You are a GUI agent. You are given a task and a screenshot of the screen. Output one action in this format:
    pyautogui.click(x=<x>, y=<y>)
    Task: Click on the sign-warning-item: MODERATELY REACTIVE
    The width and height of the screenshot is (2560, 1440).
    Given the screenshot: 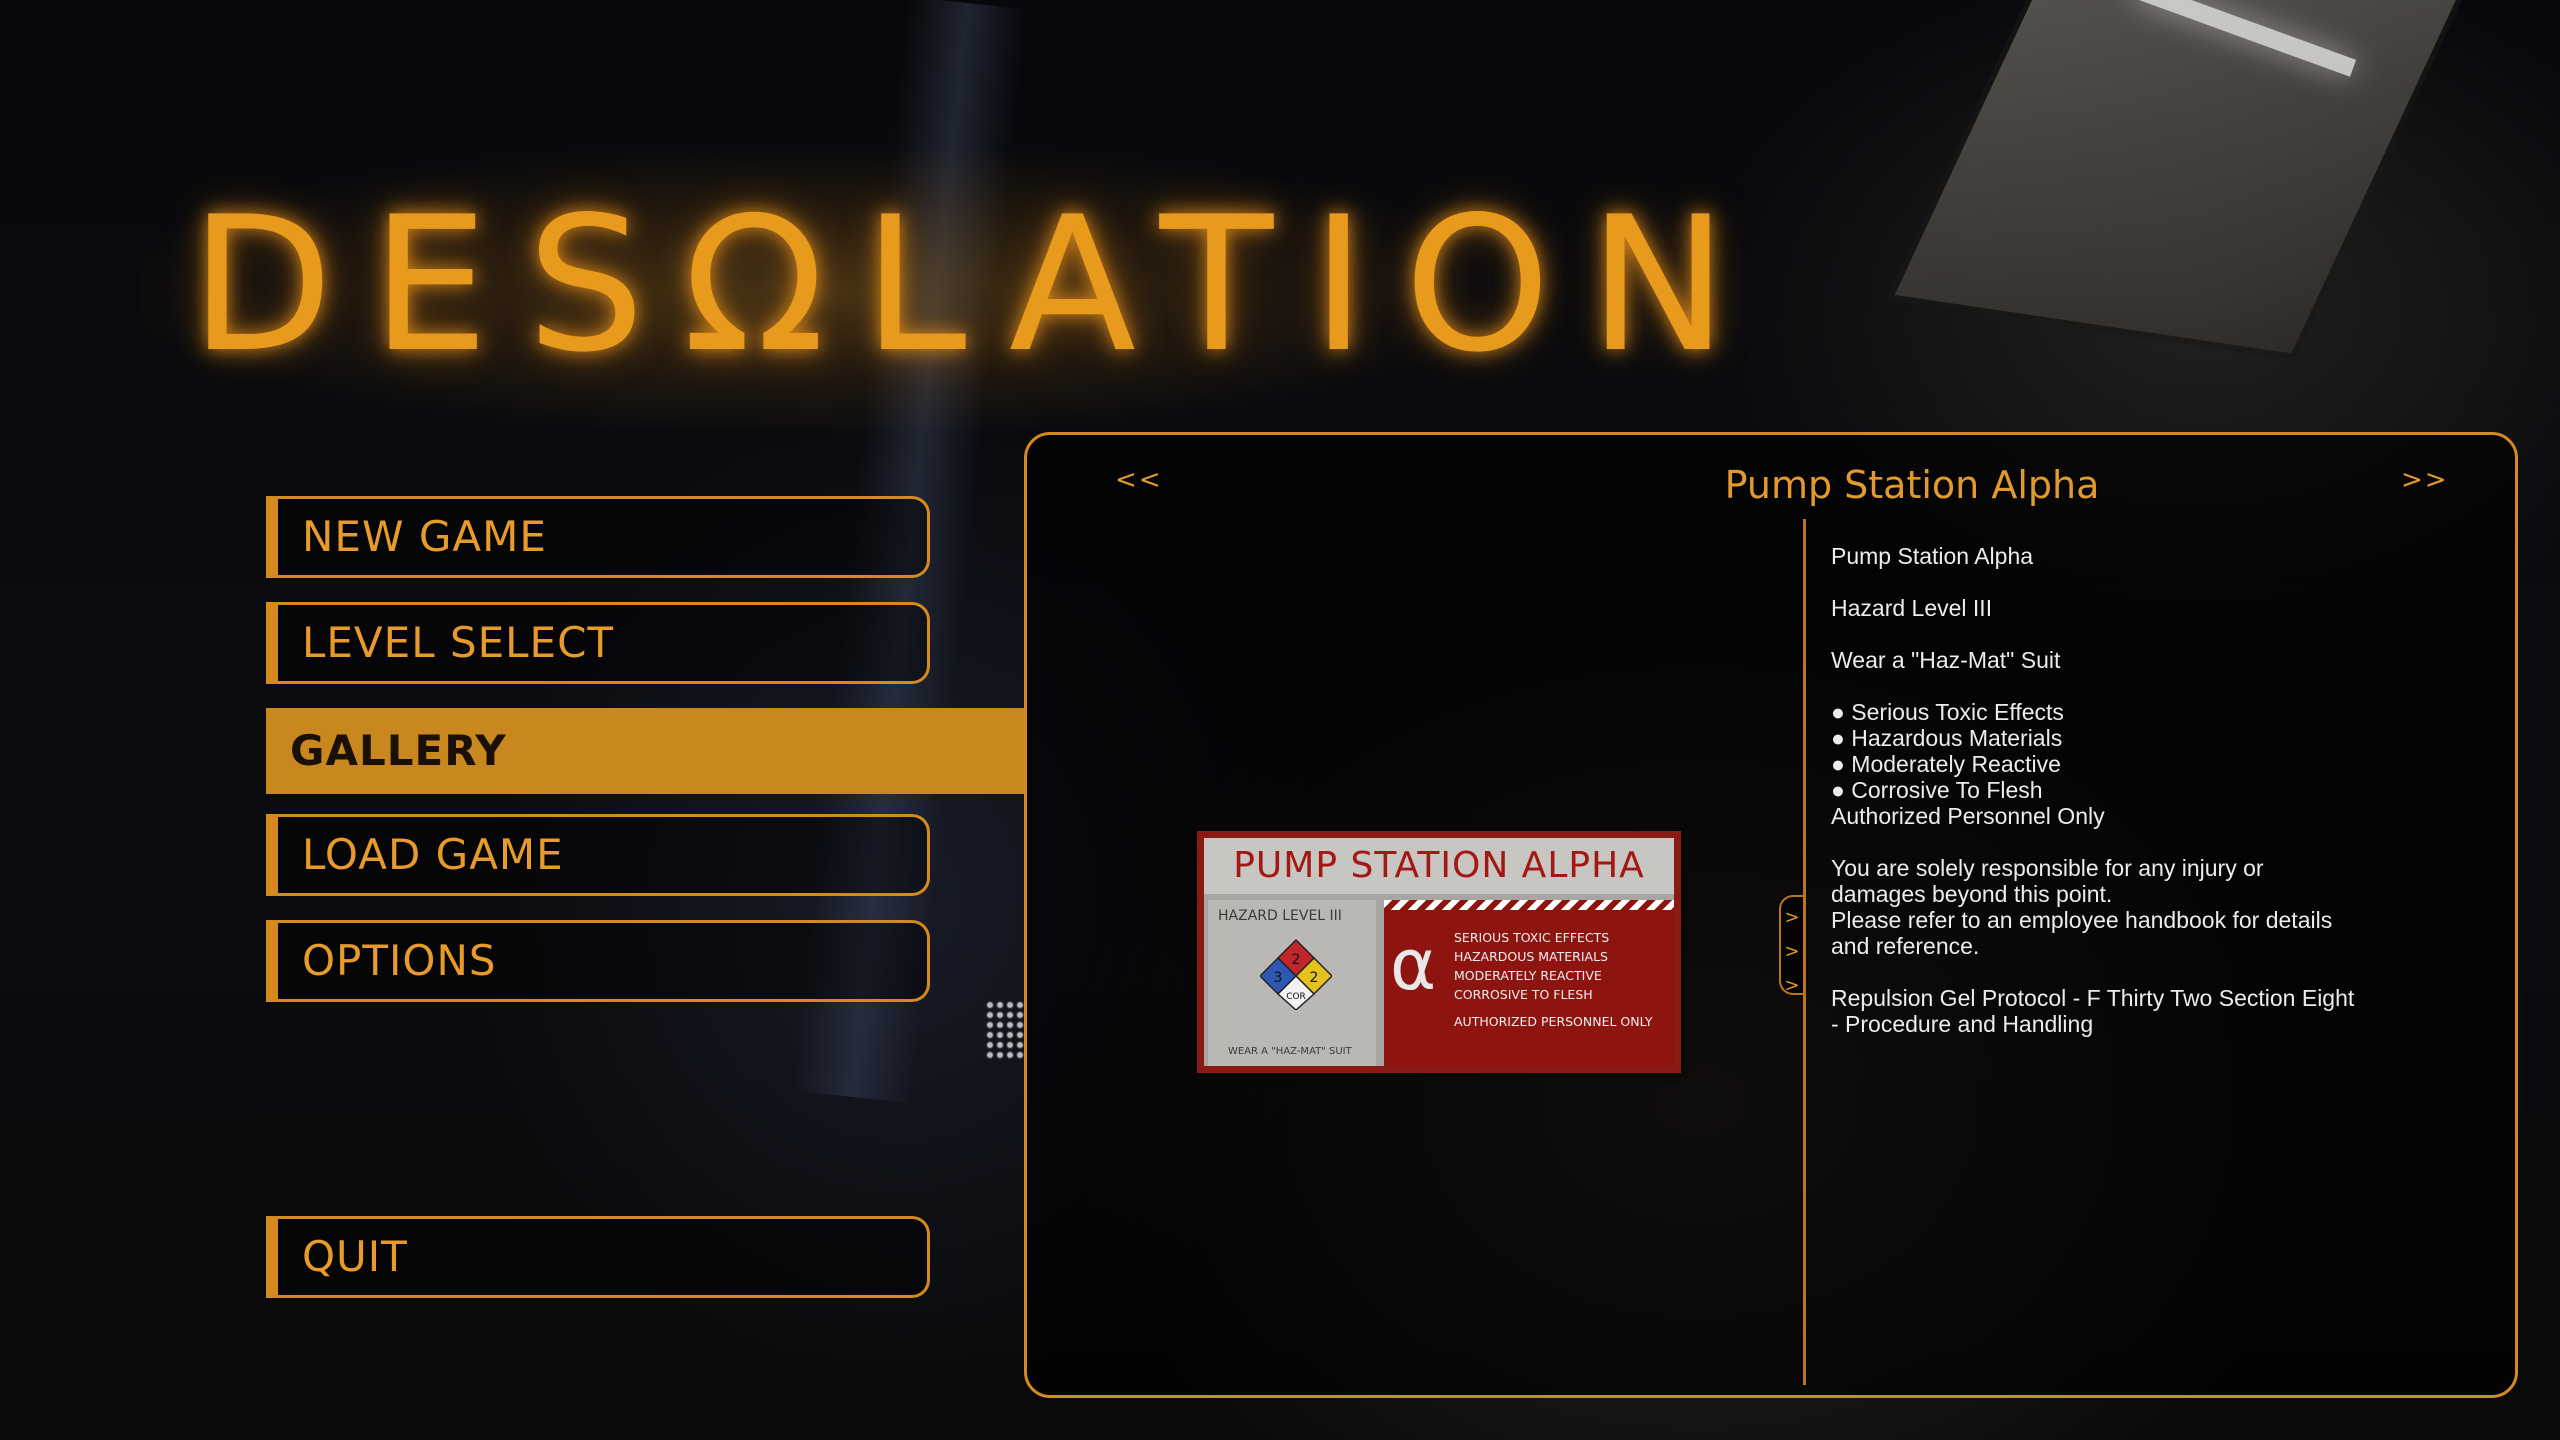 What is the action you would take?
    pyautogui.click(x=1528, y=975)
    